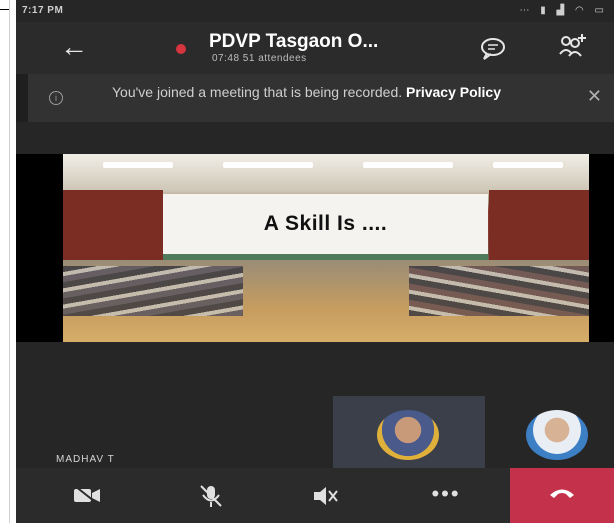 This screenshot has width=614, height=523. What do you see at coordinates (446, 496) in the screenshot?
I see `more-options-button: •••` at bounding box center [446, 496].